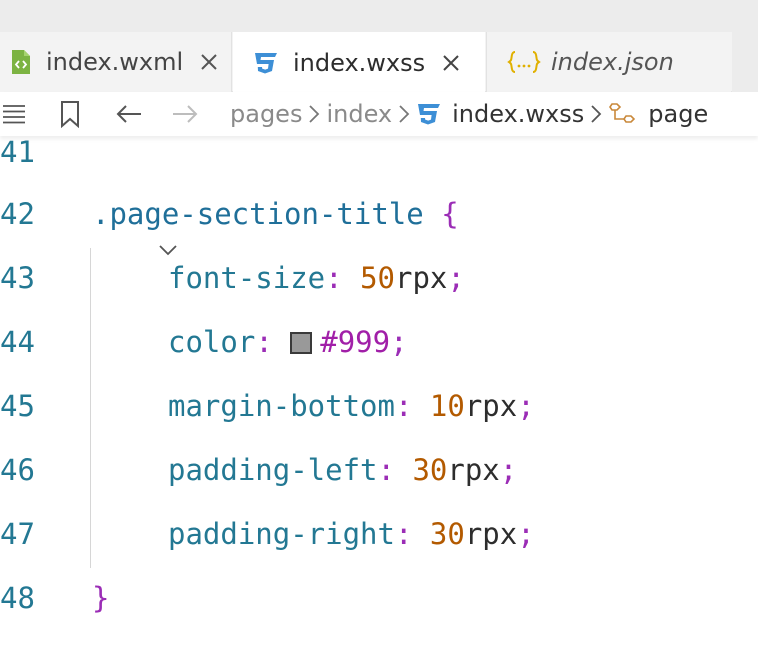 The width and height of the screenshot is (758, 648). I want to click on back-arrow-icon, so click(129, 114).